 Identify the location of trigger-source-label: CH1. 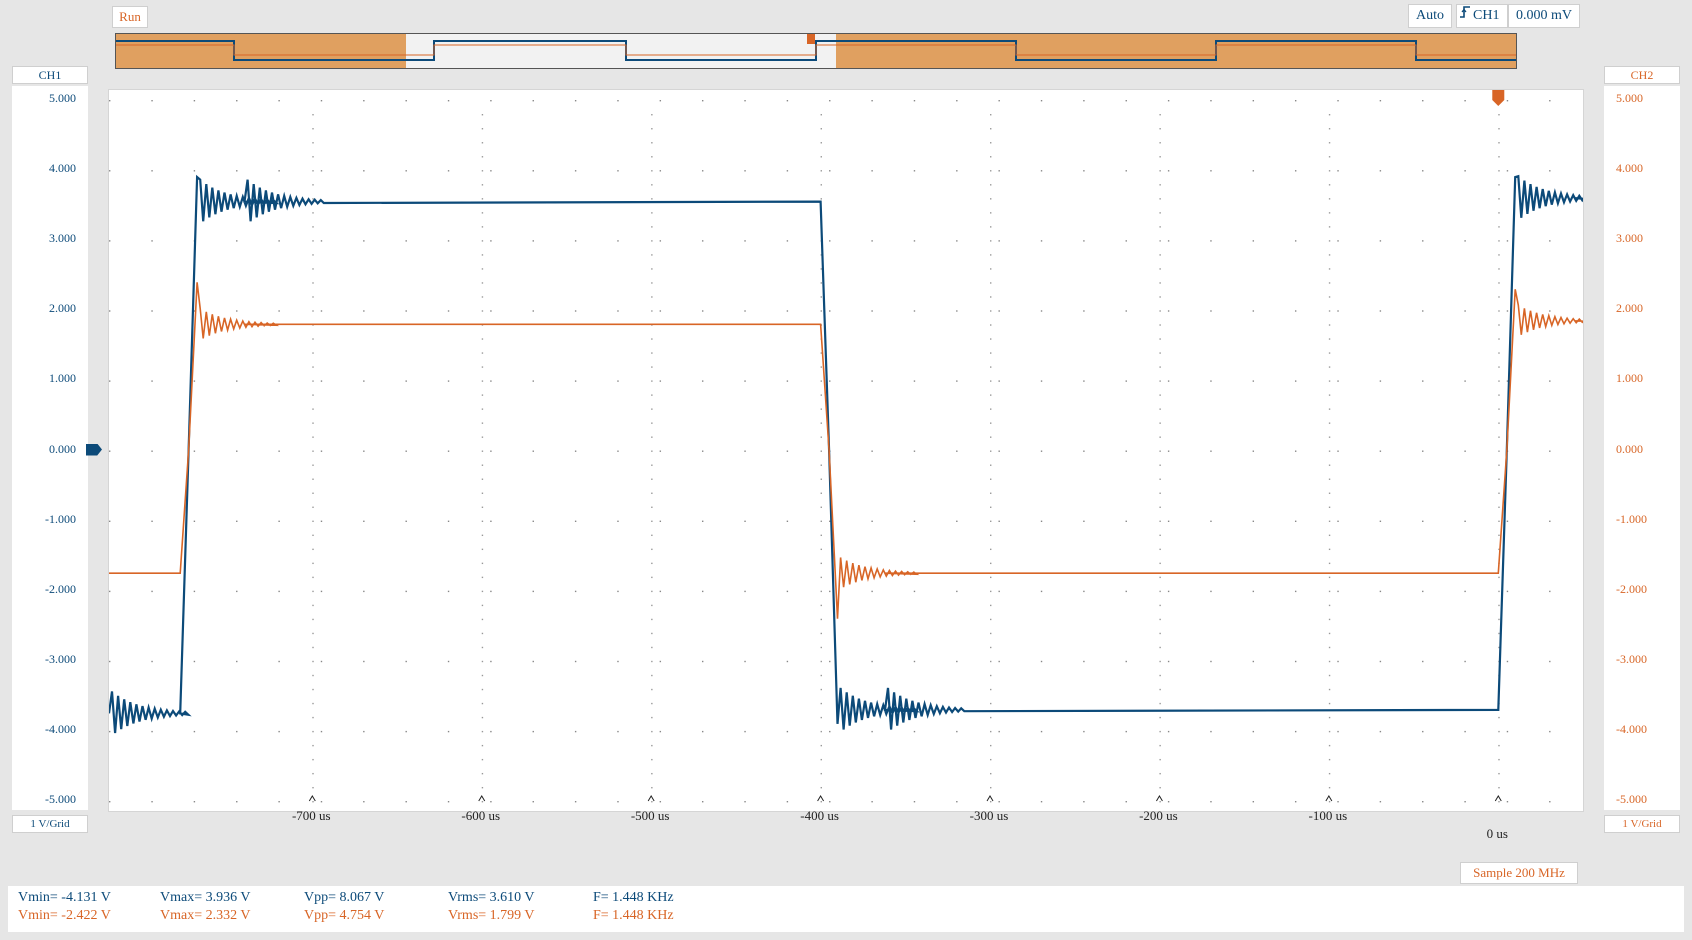
(1486, 15).